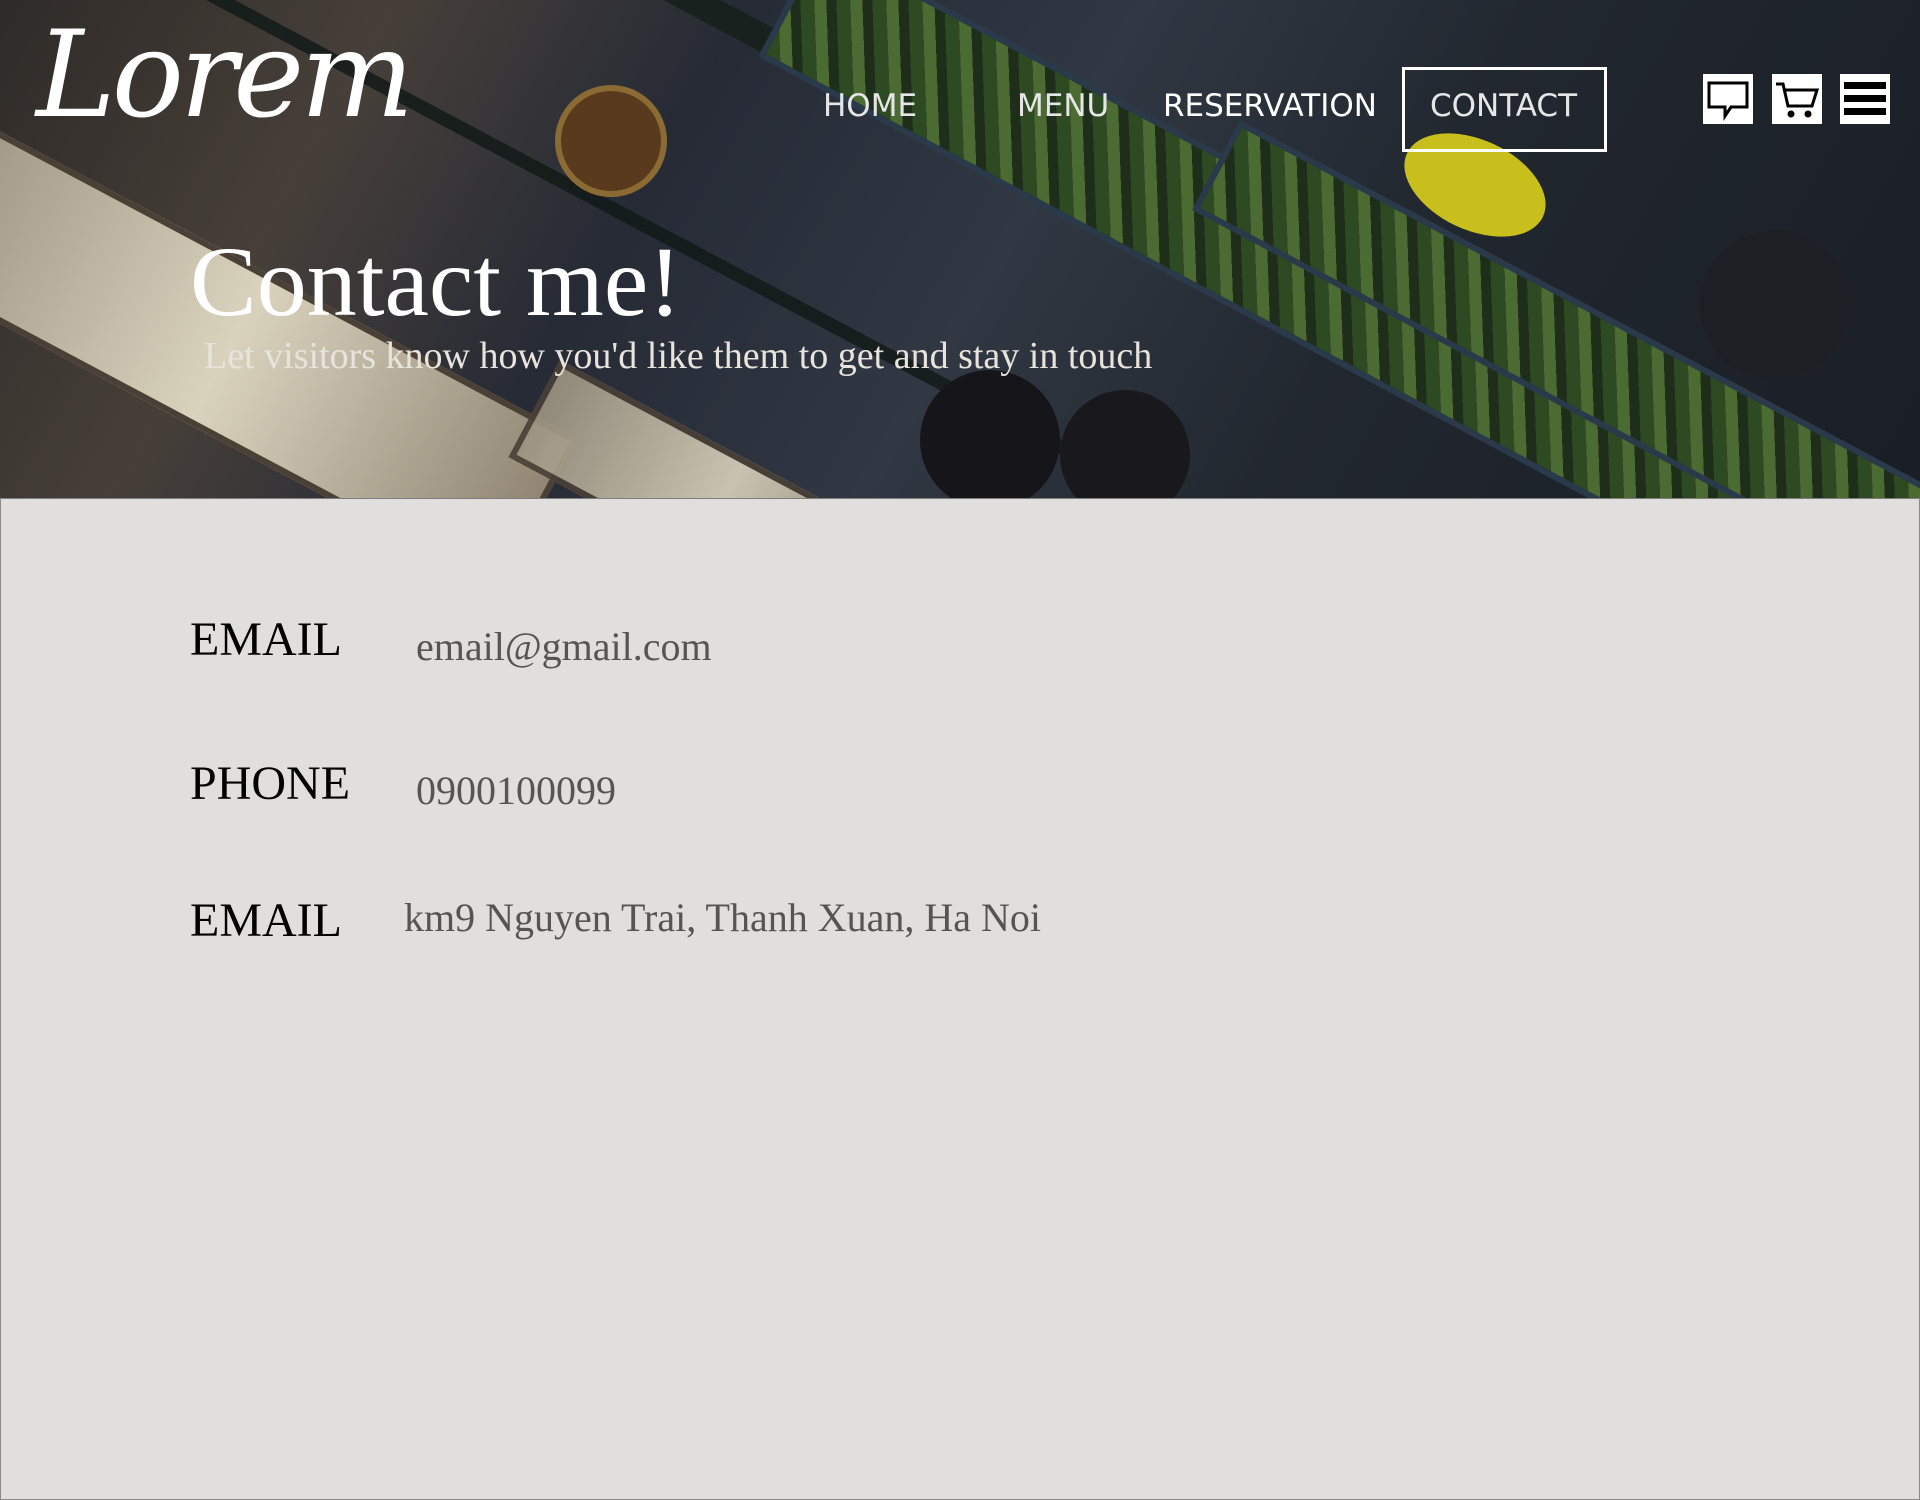 The width and height of the screenshot is (1920, 1500). What do you see at coordinates (1063, 106) in the screenshot?
I see `nav-menu: MENU` at bounding box center [1063, 106].